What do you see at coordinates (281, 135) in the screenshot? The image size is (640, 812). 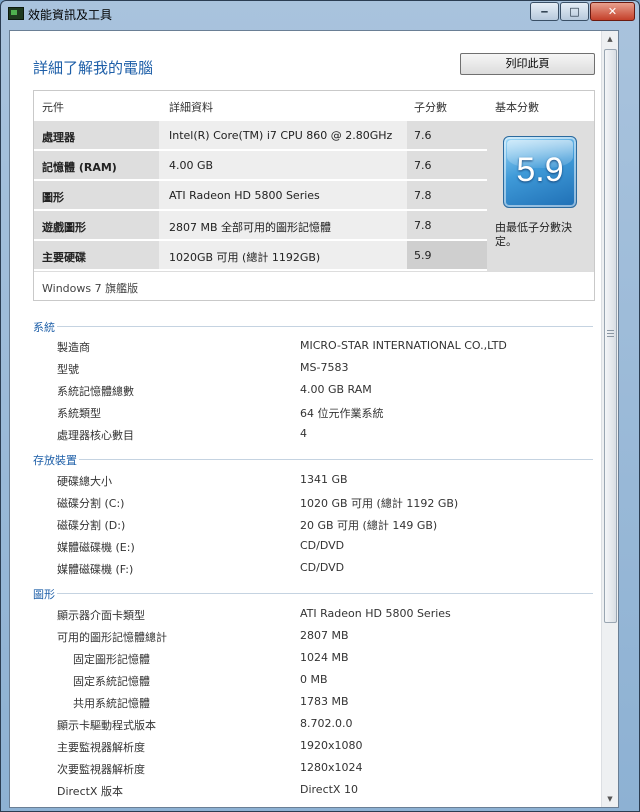 I see `component-details: Intel(R) Core(TM) i7 CPU 860 @ 2.80GHz` at bounding box center [281, 135].